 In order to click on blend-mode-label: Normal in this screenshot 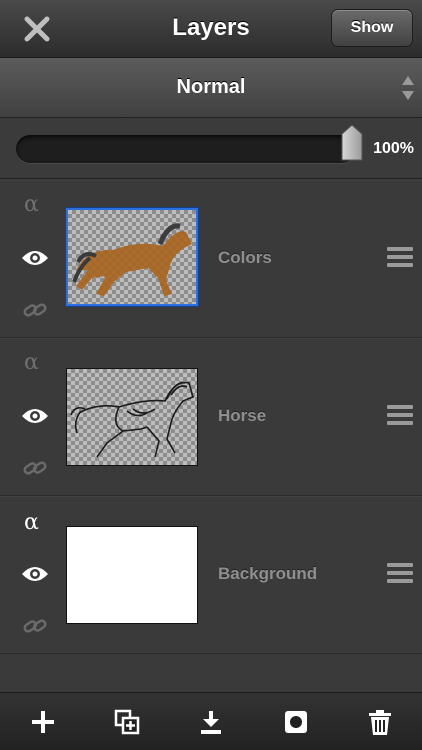, I will do `click(211, 87)`.